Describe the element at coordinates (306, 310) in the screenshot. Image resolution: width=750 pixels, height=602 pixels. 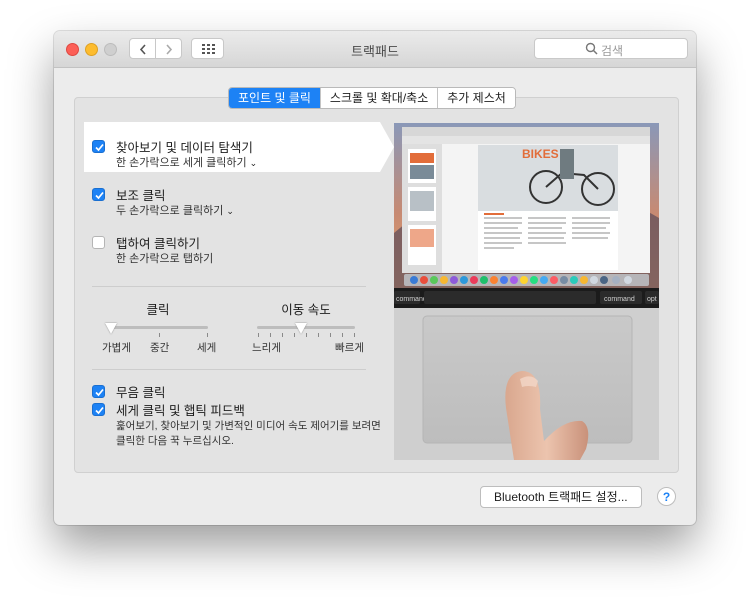
I see `speed-slider-title: 이동 속도` at that location.